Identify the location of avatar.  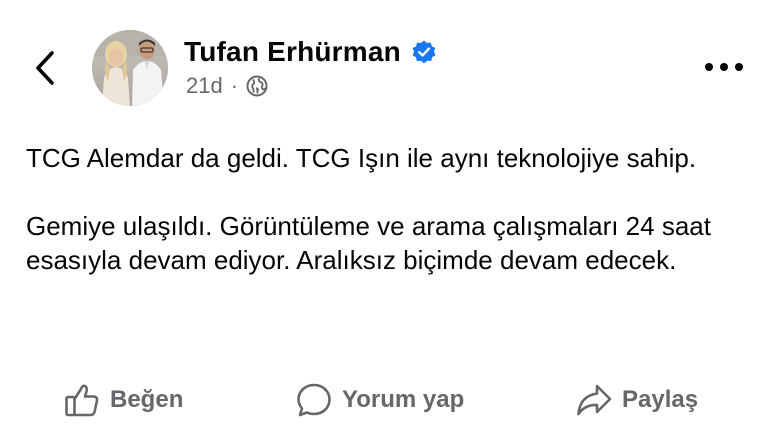
(130, 68).